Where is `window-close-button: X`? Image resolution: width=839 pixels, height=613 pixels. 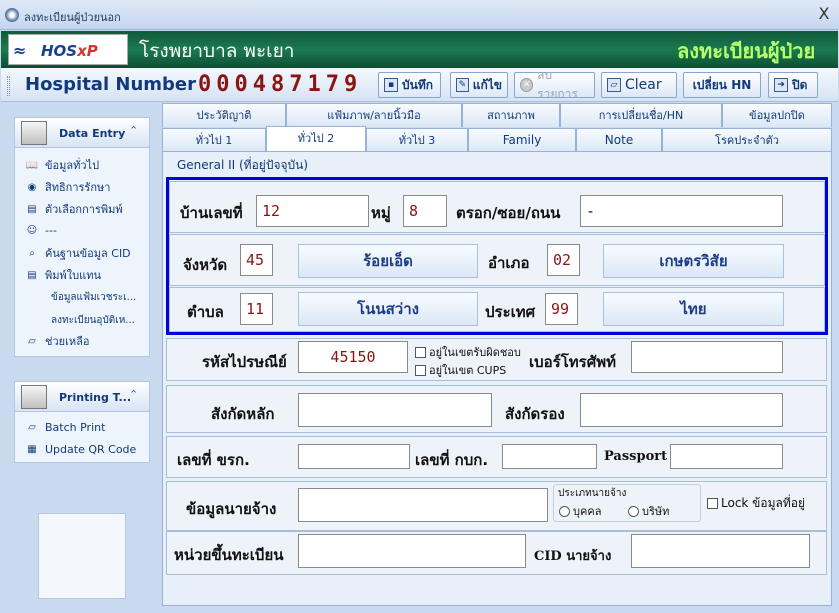 window-close-button: X is located at coordinates (824, 14).